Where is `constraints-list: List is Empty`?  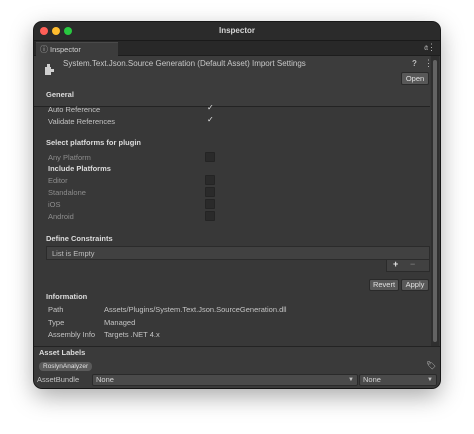
constraints-list: List is Empty is located at coordinates (238, 253).